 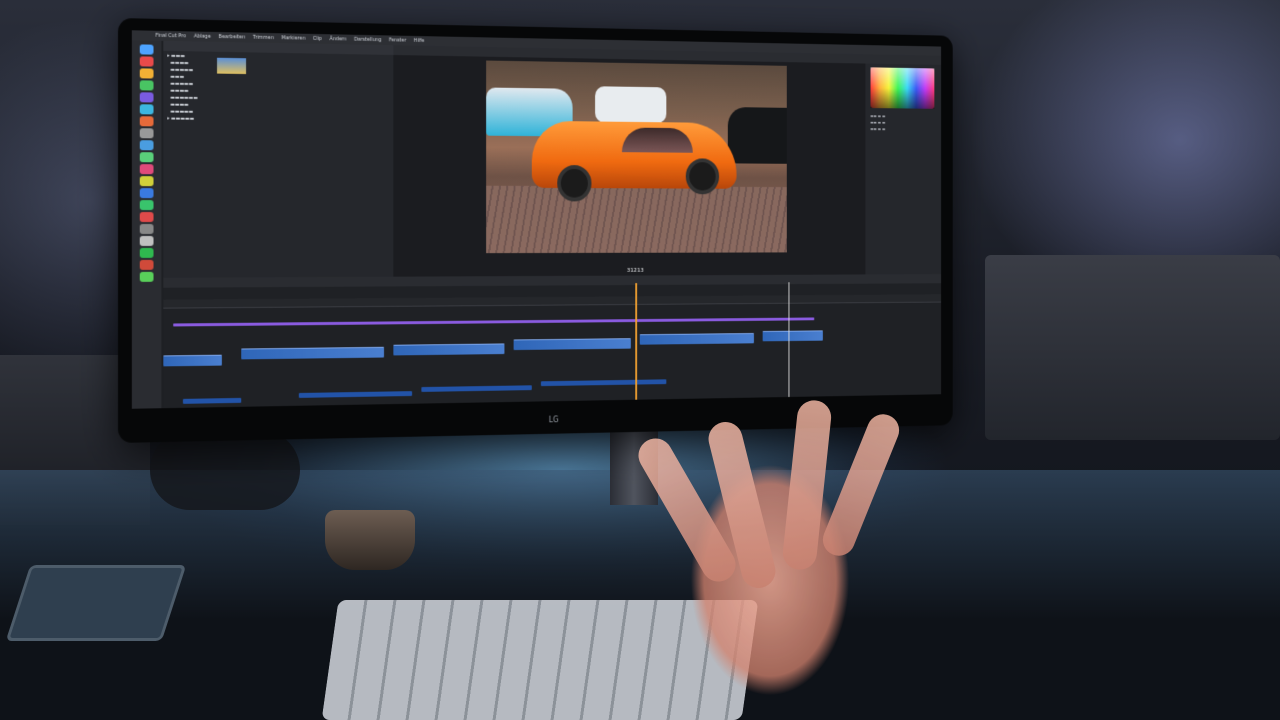 What do you see at coordinates (789, 339) in the screenshot?
I see `skimmer-line` at bounding box center [789, 339].